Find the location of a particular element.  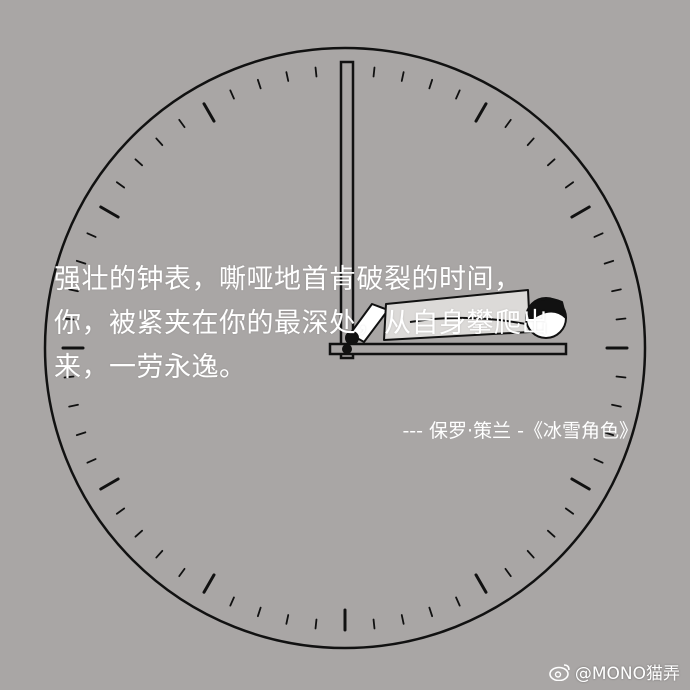

quote-line: 你，被紧夹在你的最深处，从自身攀爬出 is located at coordinates (301, 323).